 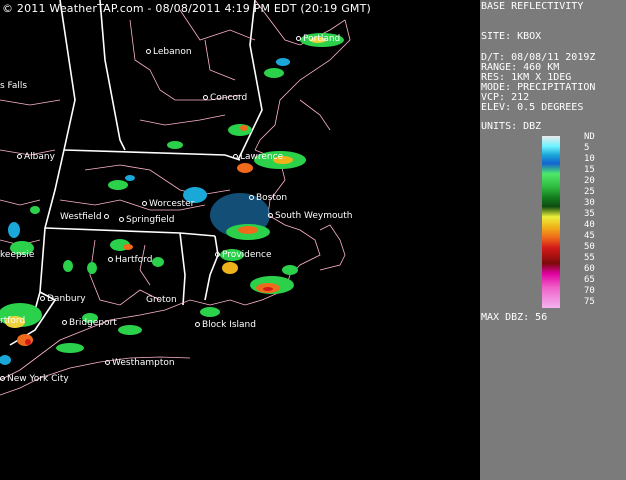 What do you see at coordinates (89, 323) in the screenshot?
I see `city-label-bridgeport: Bridgeport` at bounding box center [89, 323].